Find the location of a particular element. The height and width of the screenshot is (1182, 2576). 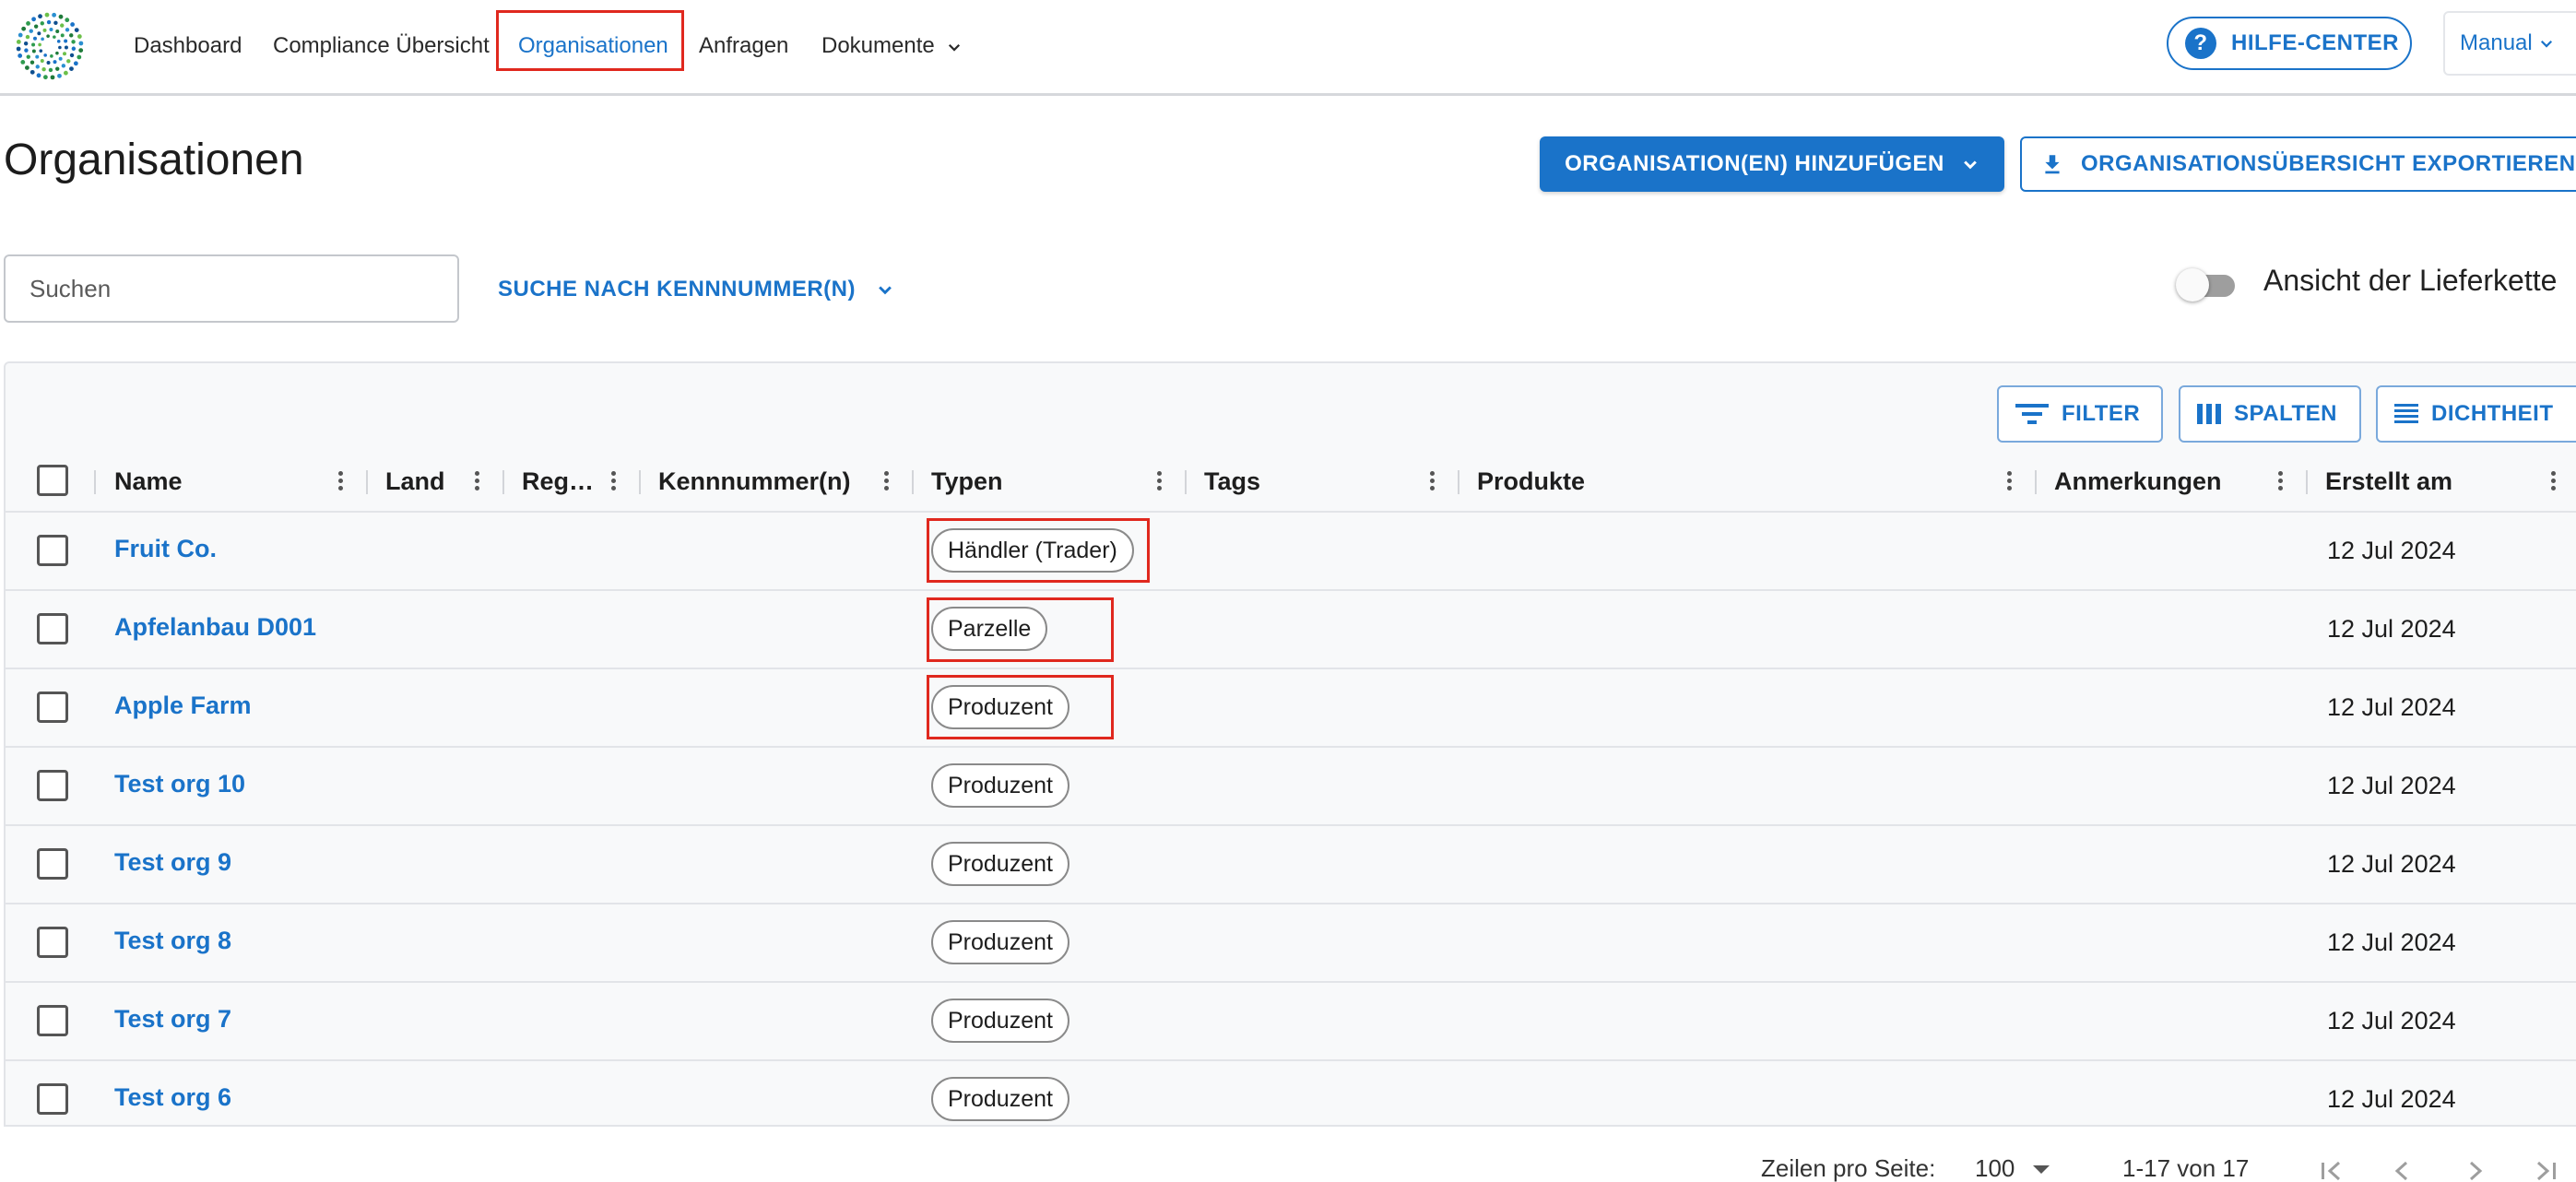

table-row: Apfelanbau D001 Parzelle 12 Jul 2024 is located at coordinates (1290, 630).